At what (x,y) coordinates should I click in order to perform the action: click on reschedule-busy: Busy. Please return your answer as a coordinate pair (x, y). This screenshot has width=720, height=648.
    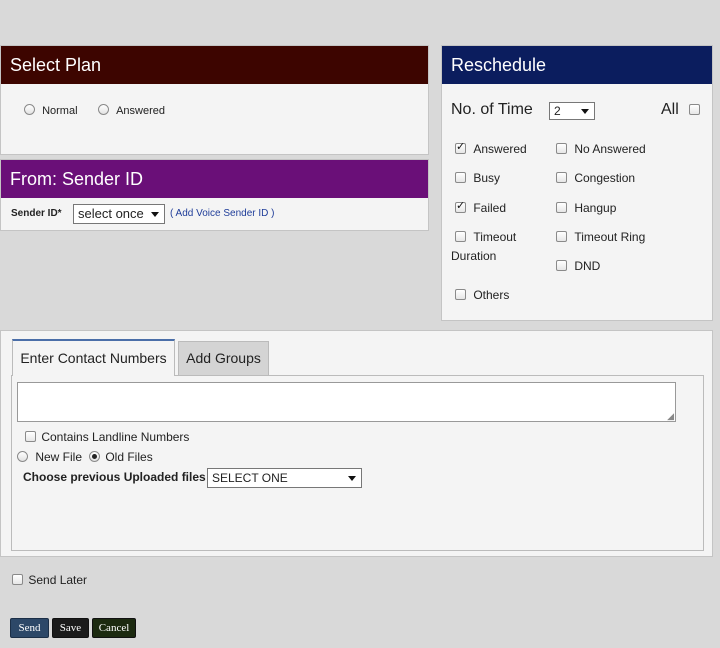
    Looking at the image, I should click on (477, 178).